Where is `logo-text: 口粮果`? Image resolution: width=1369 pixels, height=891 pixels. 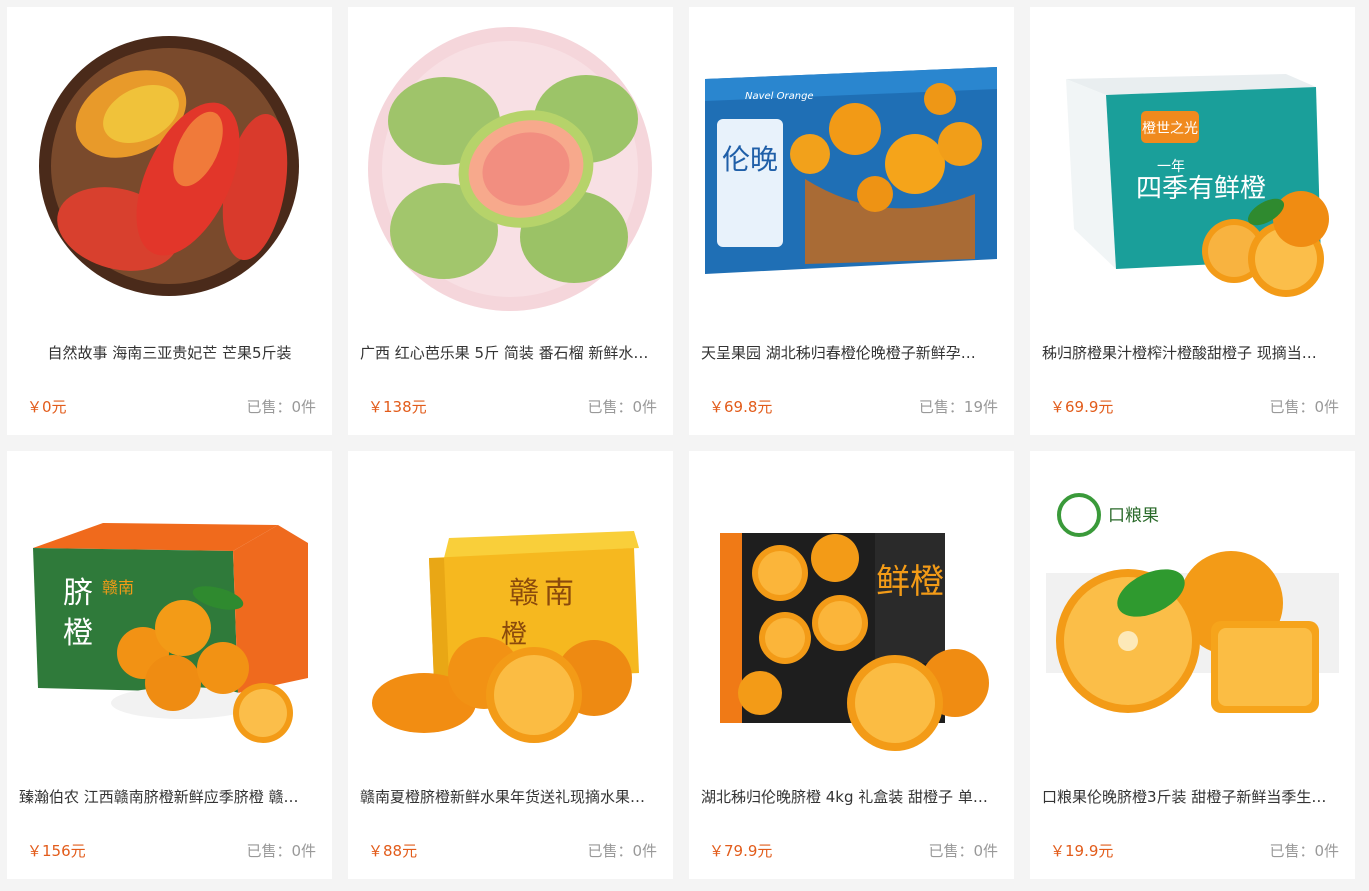
logo-text: 口粮果 is located at coordinates (1133, 516).